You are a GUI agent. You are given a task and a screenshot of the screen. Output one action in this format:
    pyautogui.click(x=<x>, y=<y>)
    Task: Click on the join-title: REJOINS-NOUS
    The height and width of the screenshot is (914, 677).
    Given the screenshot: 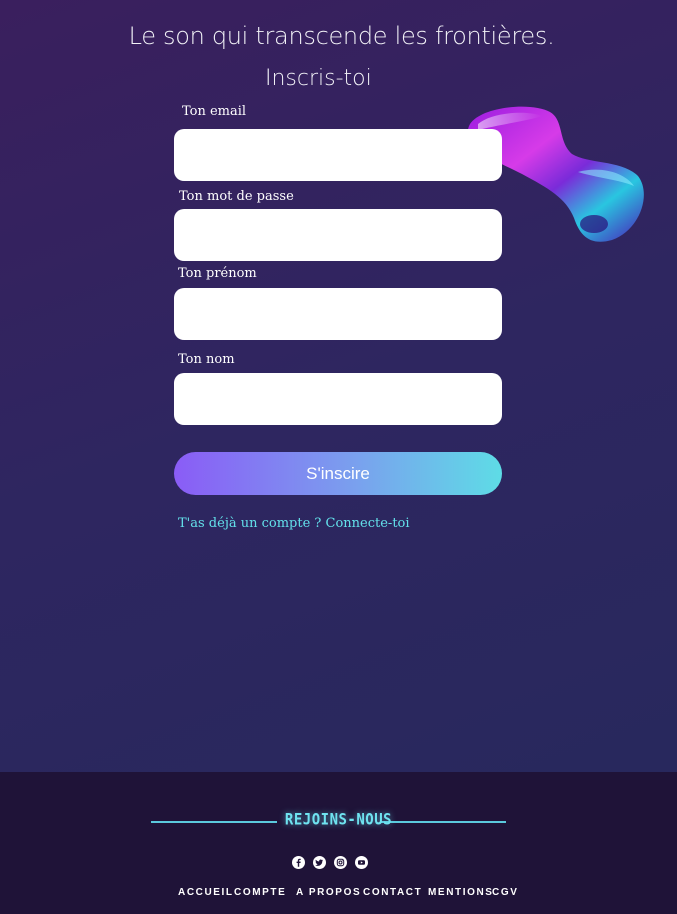 What is the action you would take?
    pyautogui.click(x=338, y=820)
    